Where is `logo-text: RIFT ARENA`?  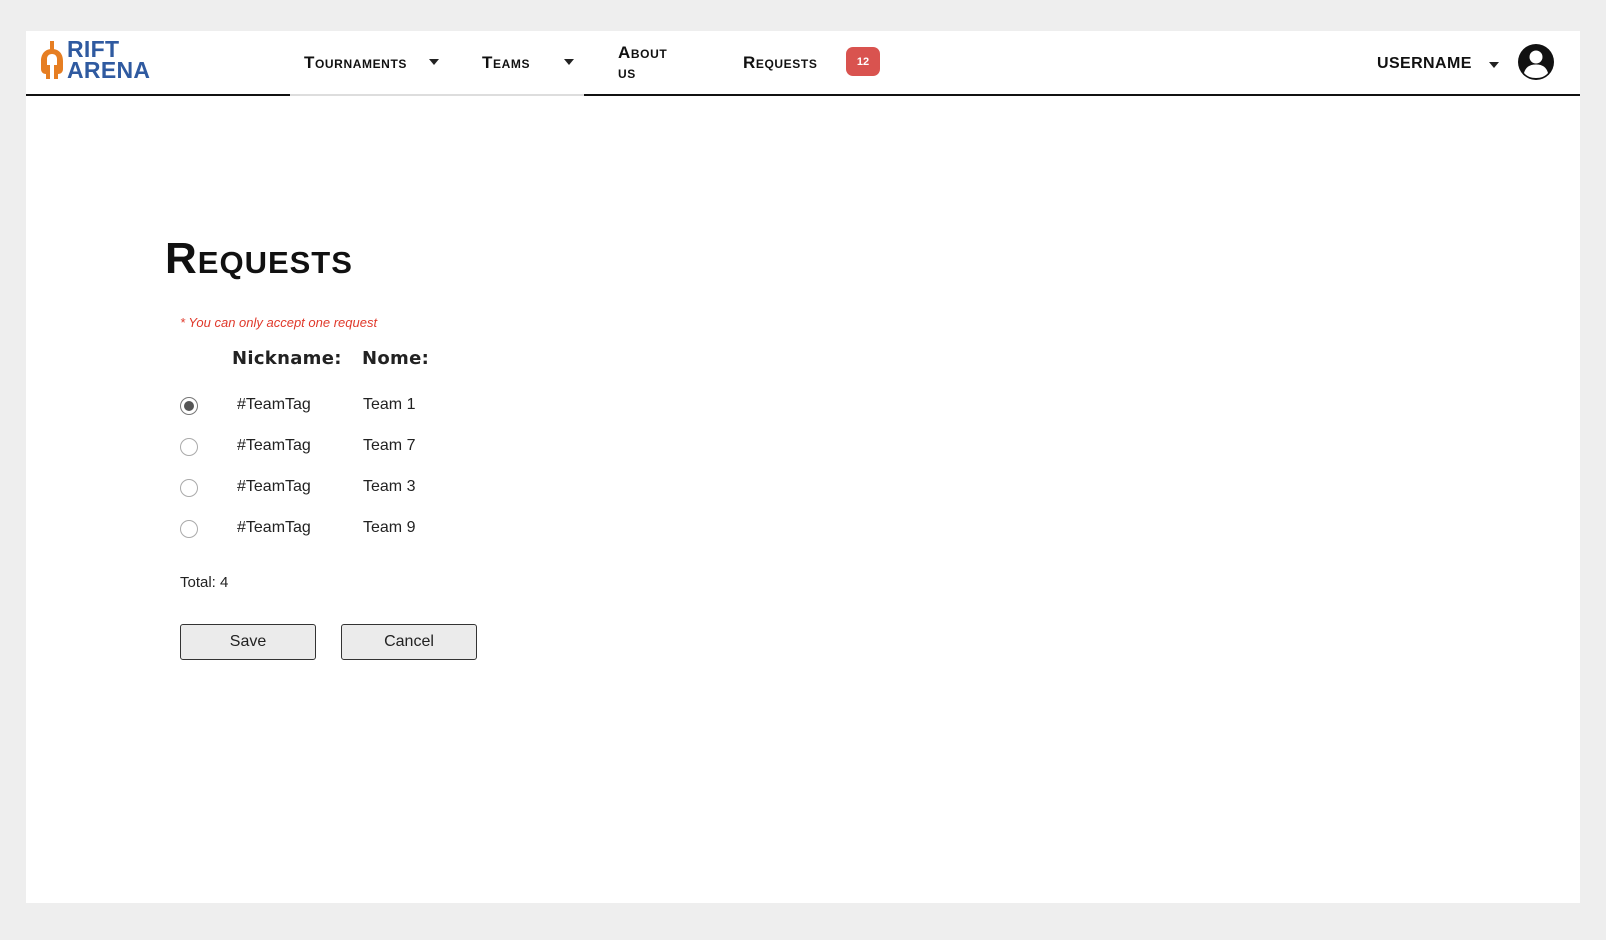 logo-text: RIFT ARENA is located at coordinates (109, 60).